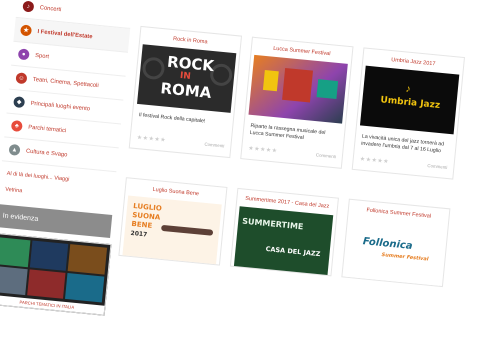 The height and width of the screenshot is (350, 479). I want to click on poster-text: Summer Festival, so click(405, 257).